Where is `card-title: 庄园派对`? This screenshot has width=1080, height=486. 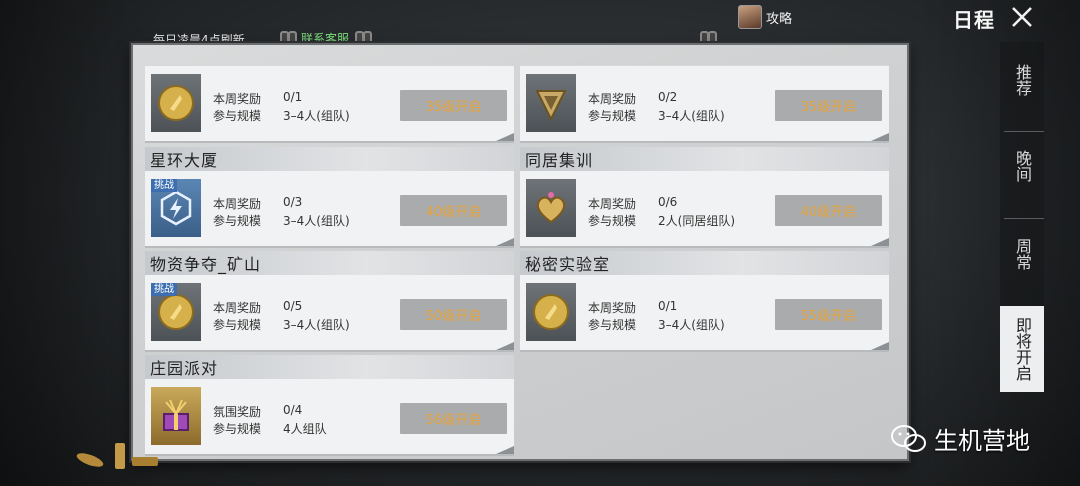
card-title: 庄园派对 is located at coordinates (184, 368).